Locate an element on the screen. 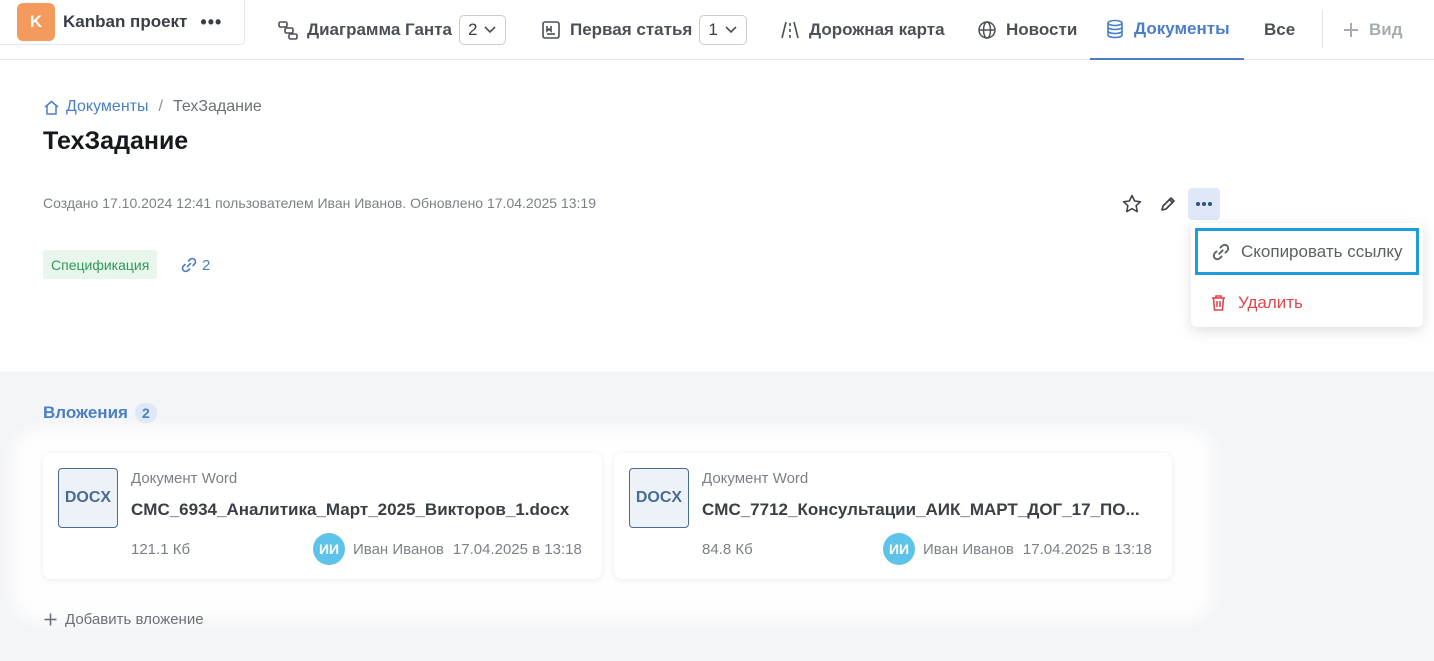 This screenshot has height=661, width=1434. attachments-count-badge: 2 is located at coordinates (145, 413).